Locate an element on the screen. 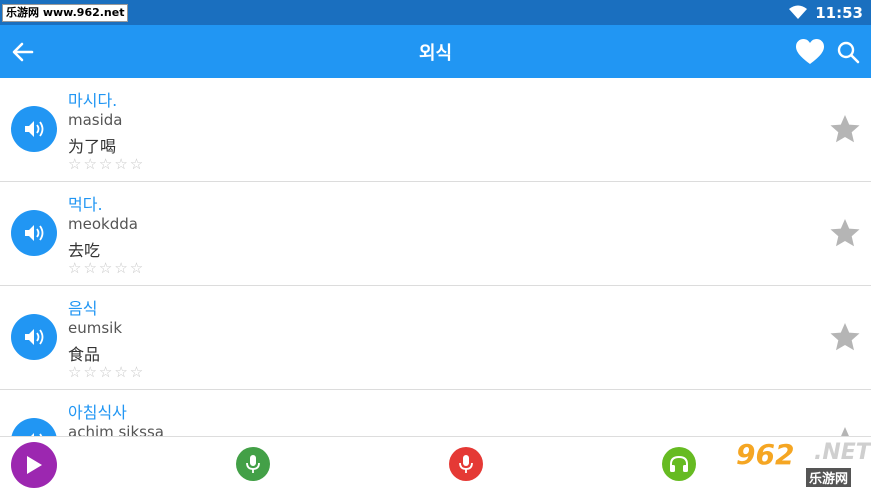 The image size is (871, 491). page-title: 외식 is located at coordinates (435, 53).